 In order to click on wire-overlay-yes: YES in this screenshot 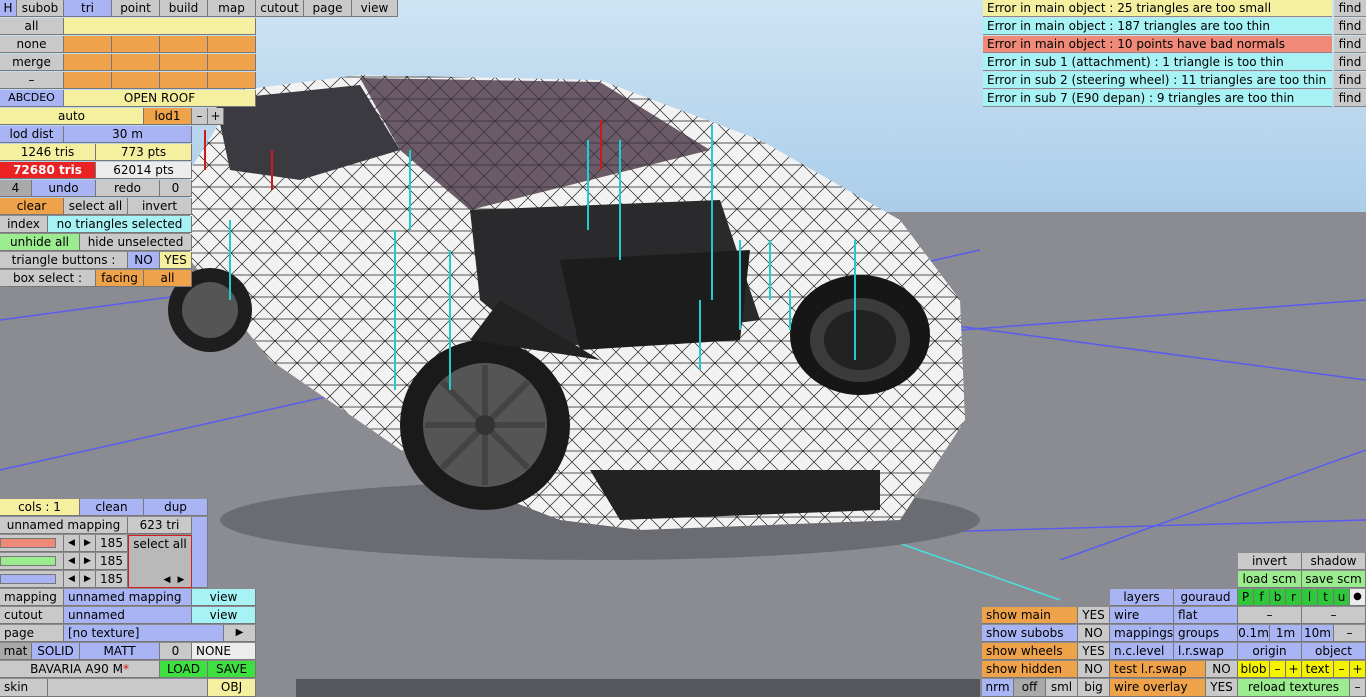, I will do `click(1222, 688)`.